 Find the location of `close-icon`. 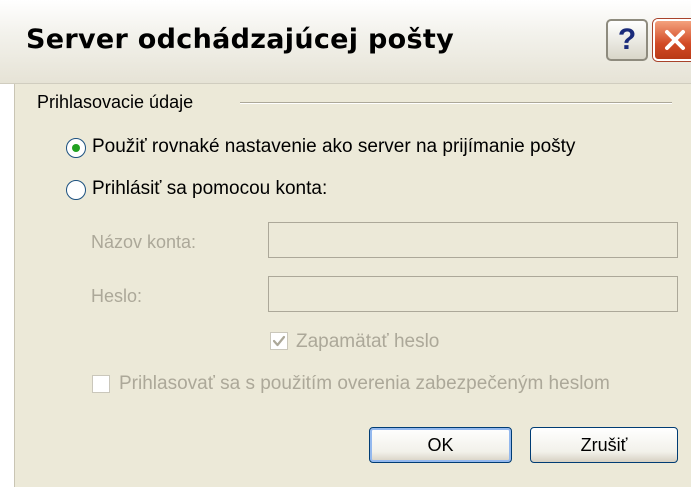

close-icon is located at coordinates (675, 40).